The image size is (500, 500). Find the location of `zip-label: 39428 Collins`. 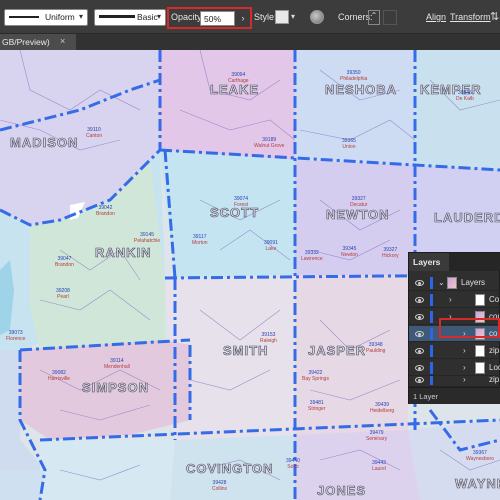

zip-label: 39428 Collins is located at coordinates (220, 486).